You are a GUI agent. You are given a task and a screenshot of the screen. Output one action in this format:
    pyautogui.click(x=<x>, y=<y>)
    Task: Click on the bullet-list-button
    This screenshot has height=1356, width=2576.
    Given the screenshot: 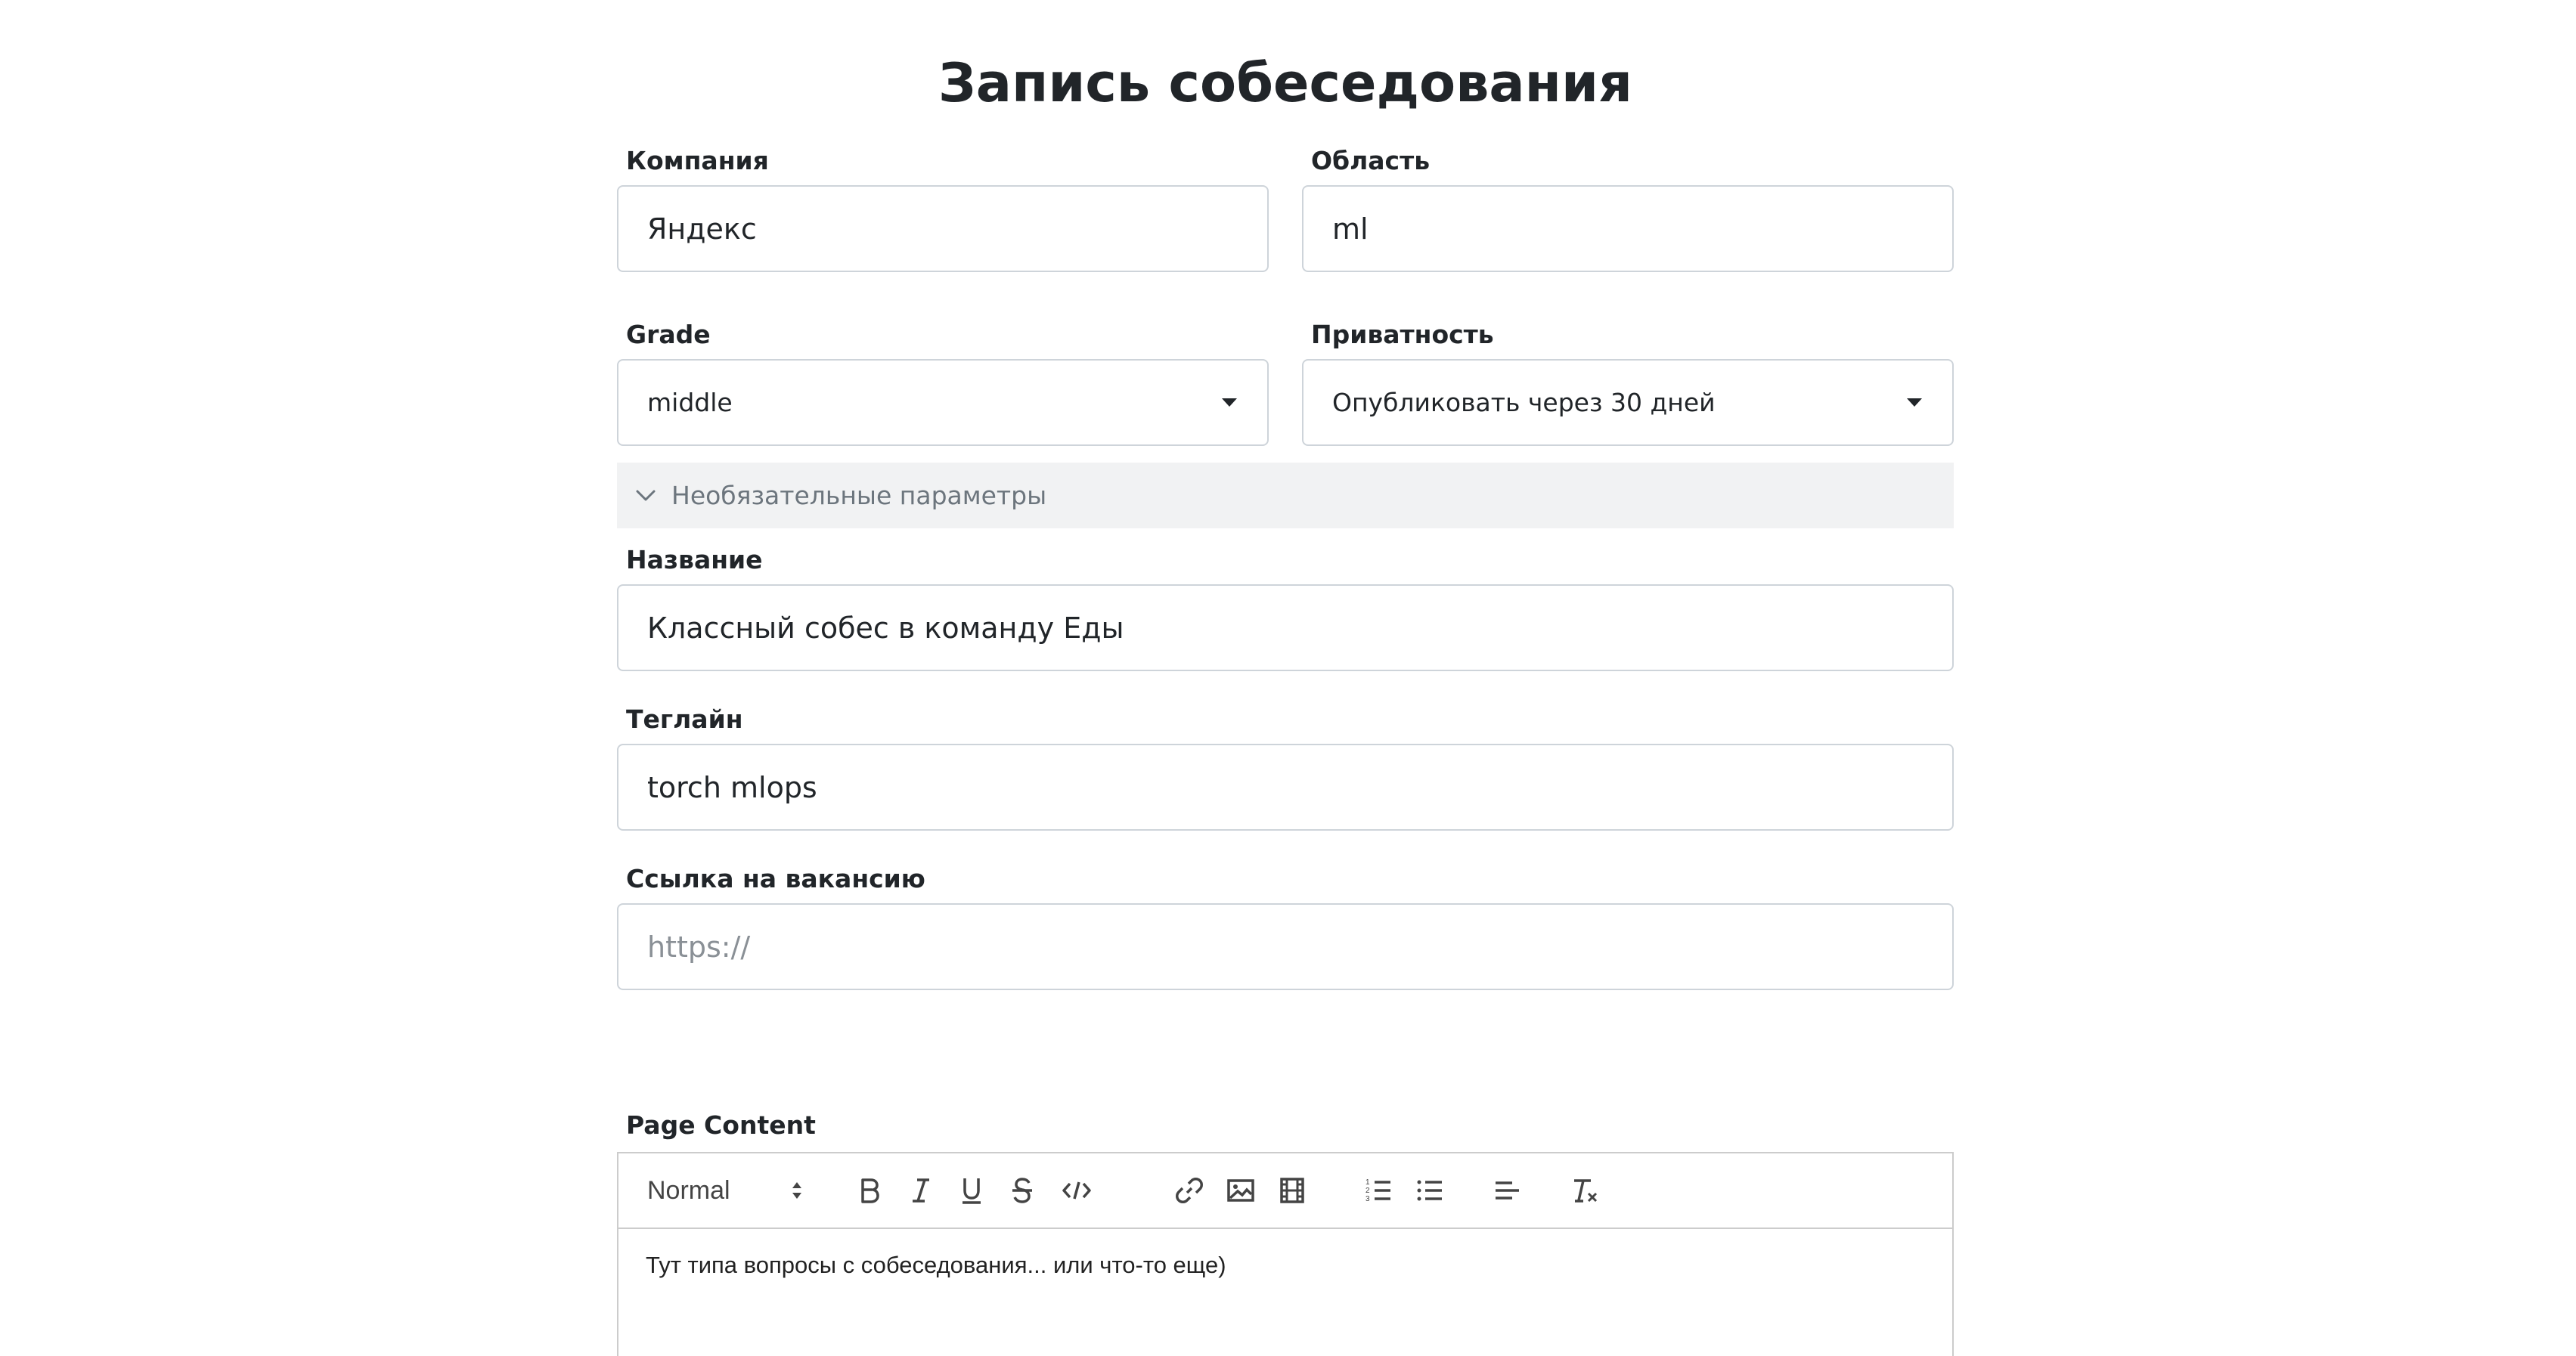 What is the action you would take?
    pyautogui.click(x=1430, y=1190)
    